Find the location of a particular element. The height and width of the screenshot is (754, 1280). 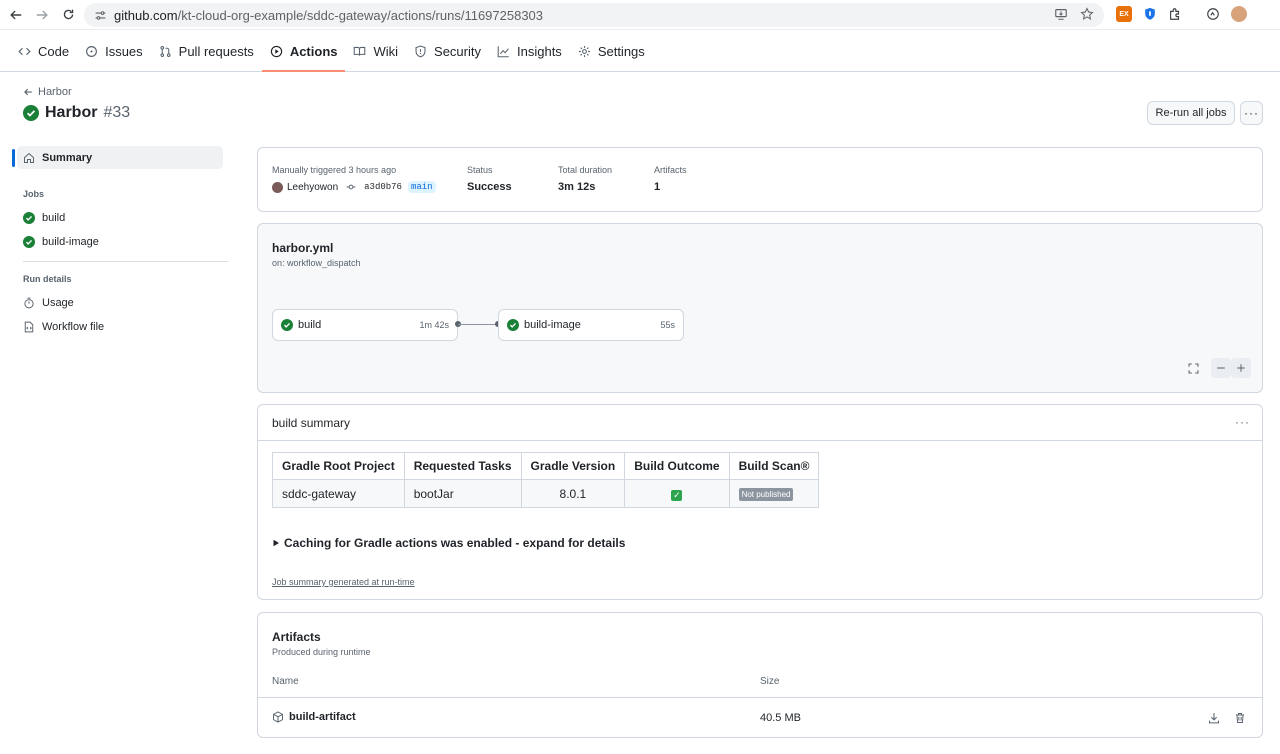

fullscreen-icon is located at coordinates (1193, 368).